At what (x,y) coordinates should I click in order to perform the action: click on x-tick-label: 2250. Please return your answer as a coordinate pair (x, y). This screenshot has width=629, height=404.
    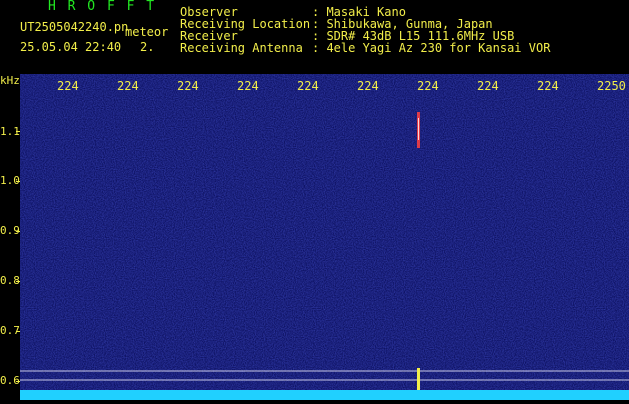
    Looking at the image, I should click on (611, 86).